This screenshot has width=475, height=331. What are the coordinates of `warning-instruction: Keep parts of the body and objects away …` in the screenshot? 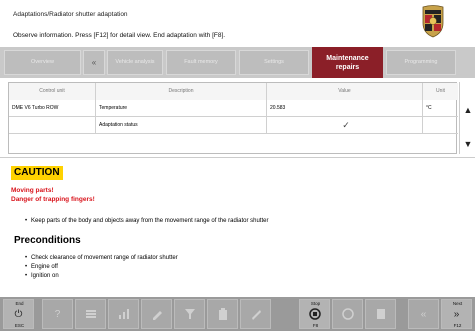 It's located at (146, 221).